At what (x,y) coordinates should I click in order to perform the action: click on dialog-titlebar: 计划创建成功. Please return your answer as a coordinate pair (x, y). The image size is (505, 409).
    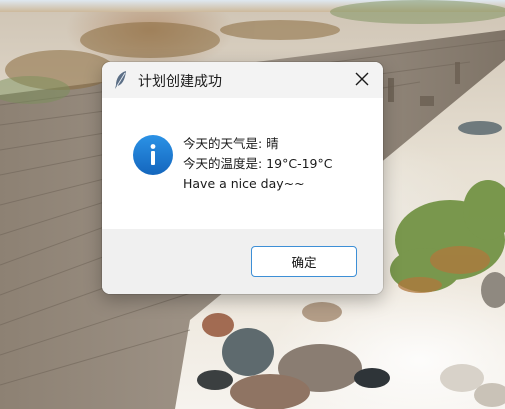
    Looking at the image, I should click on (242, 80).